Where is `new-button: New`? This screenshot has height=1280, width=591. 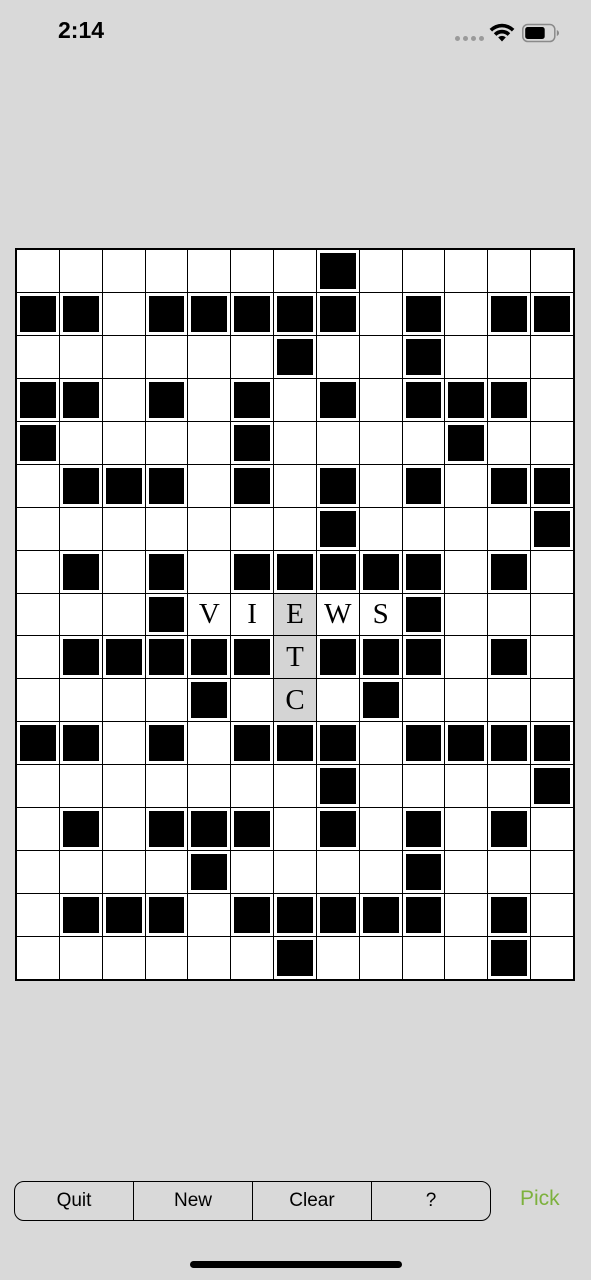
new-button: New is located at coordinates (193, 1201).